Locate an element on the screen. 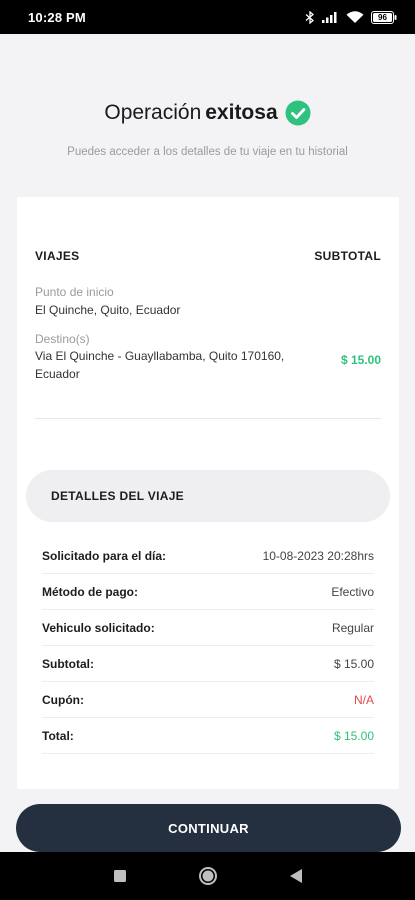 This screenshot has width=415, height=900. home-icon is located at coordinates (208, 876).